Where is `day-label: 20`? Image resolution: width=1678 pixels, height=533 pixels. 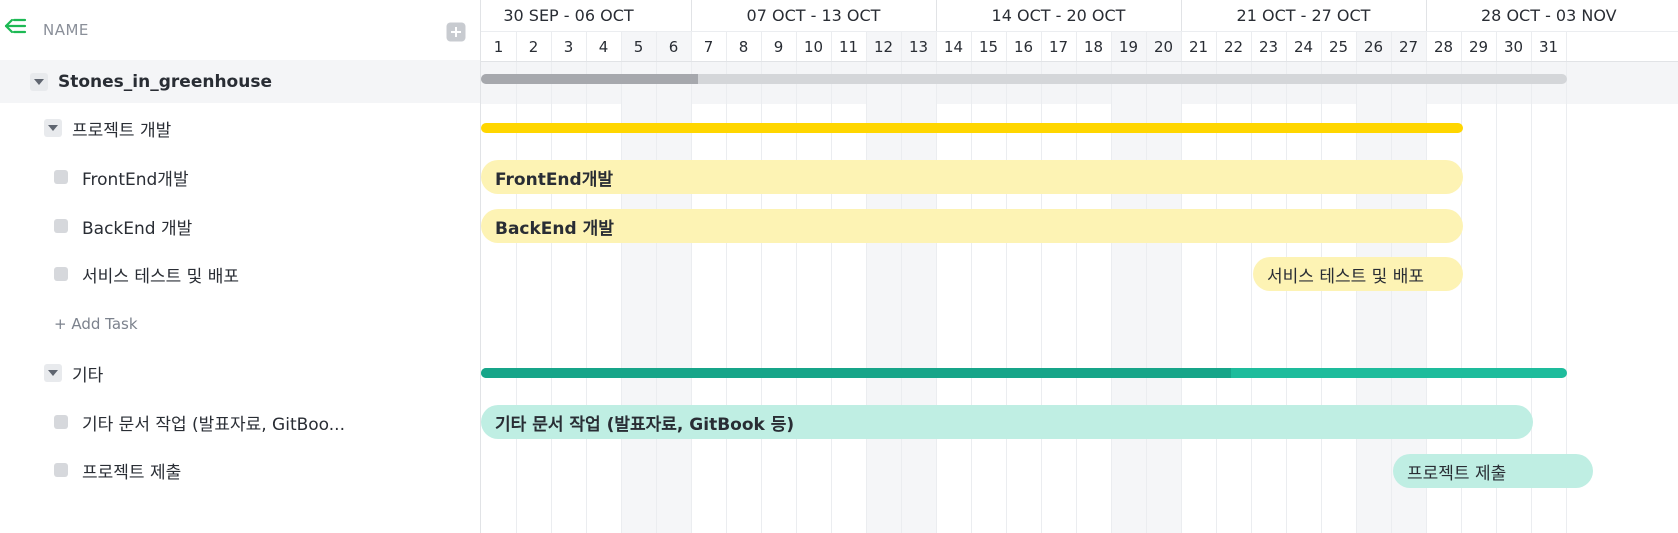
day-label: 20 is located at coordinates (1163, 47).